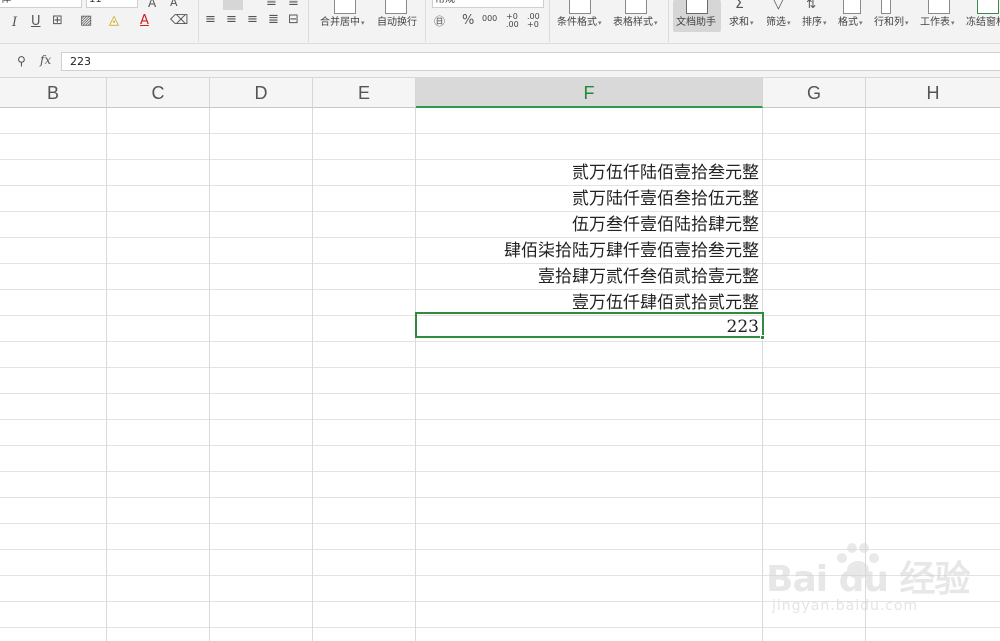 This screenshot has height=641, width=1000. Describe the element at coordinates (231, 20) in the screenshot. I see `align-center-icon: ≡` at that location.